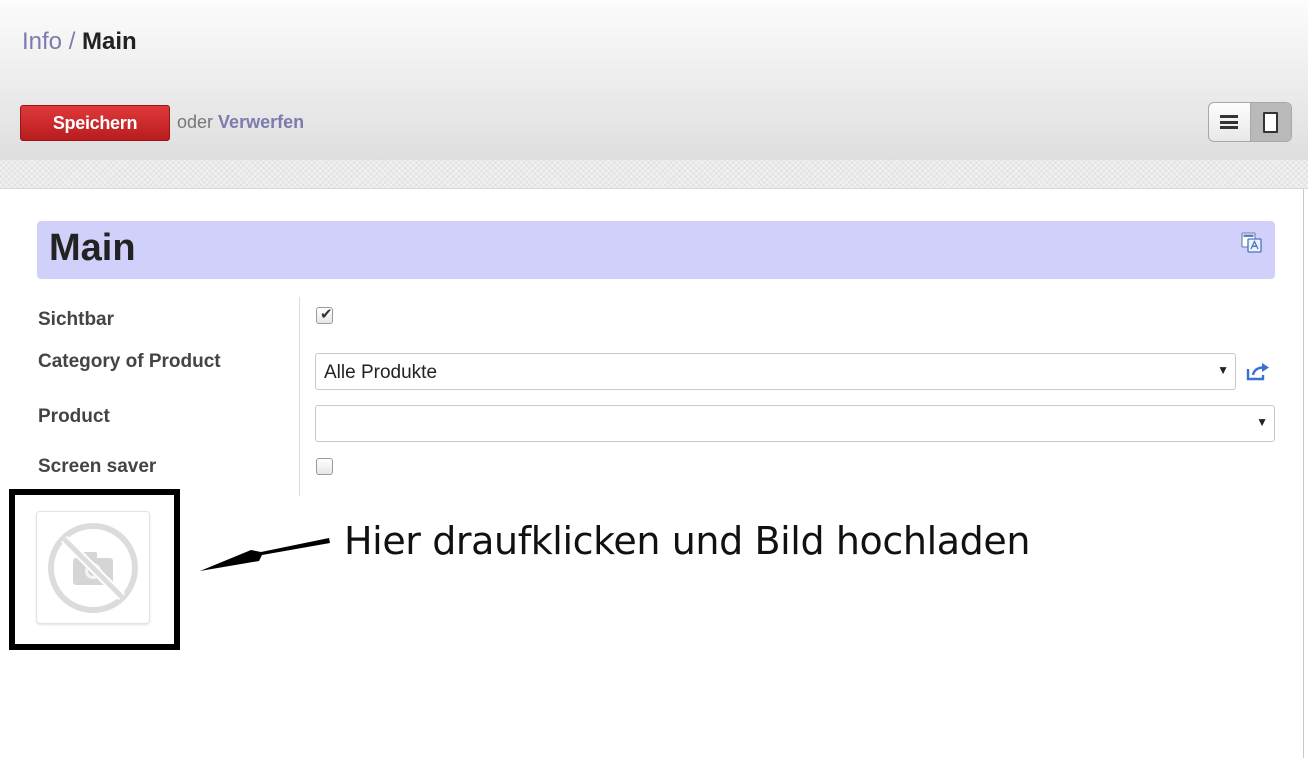 The height and width of the screenshot is (758, 1308). I want to click on form-title: Main, so click(92, 248).